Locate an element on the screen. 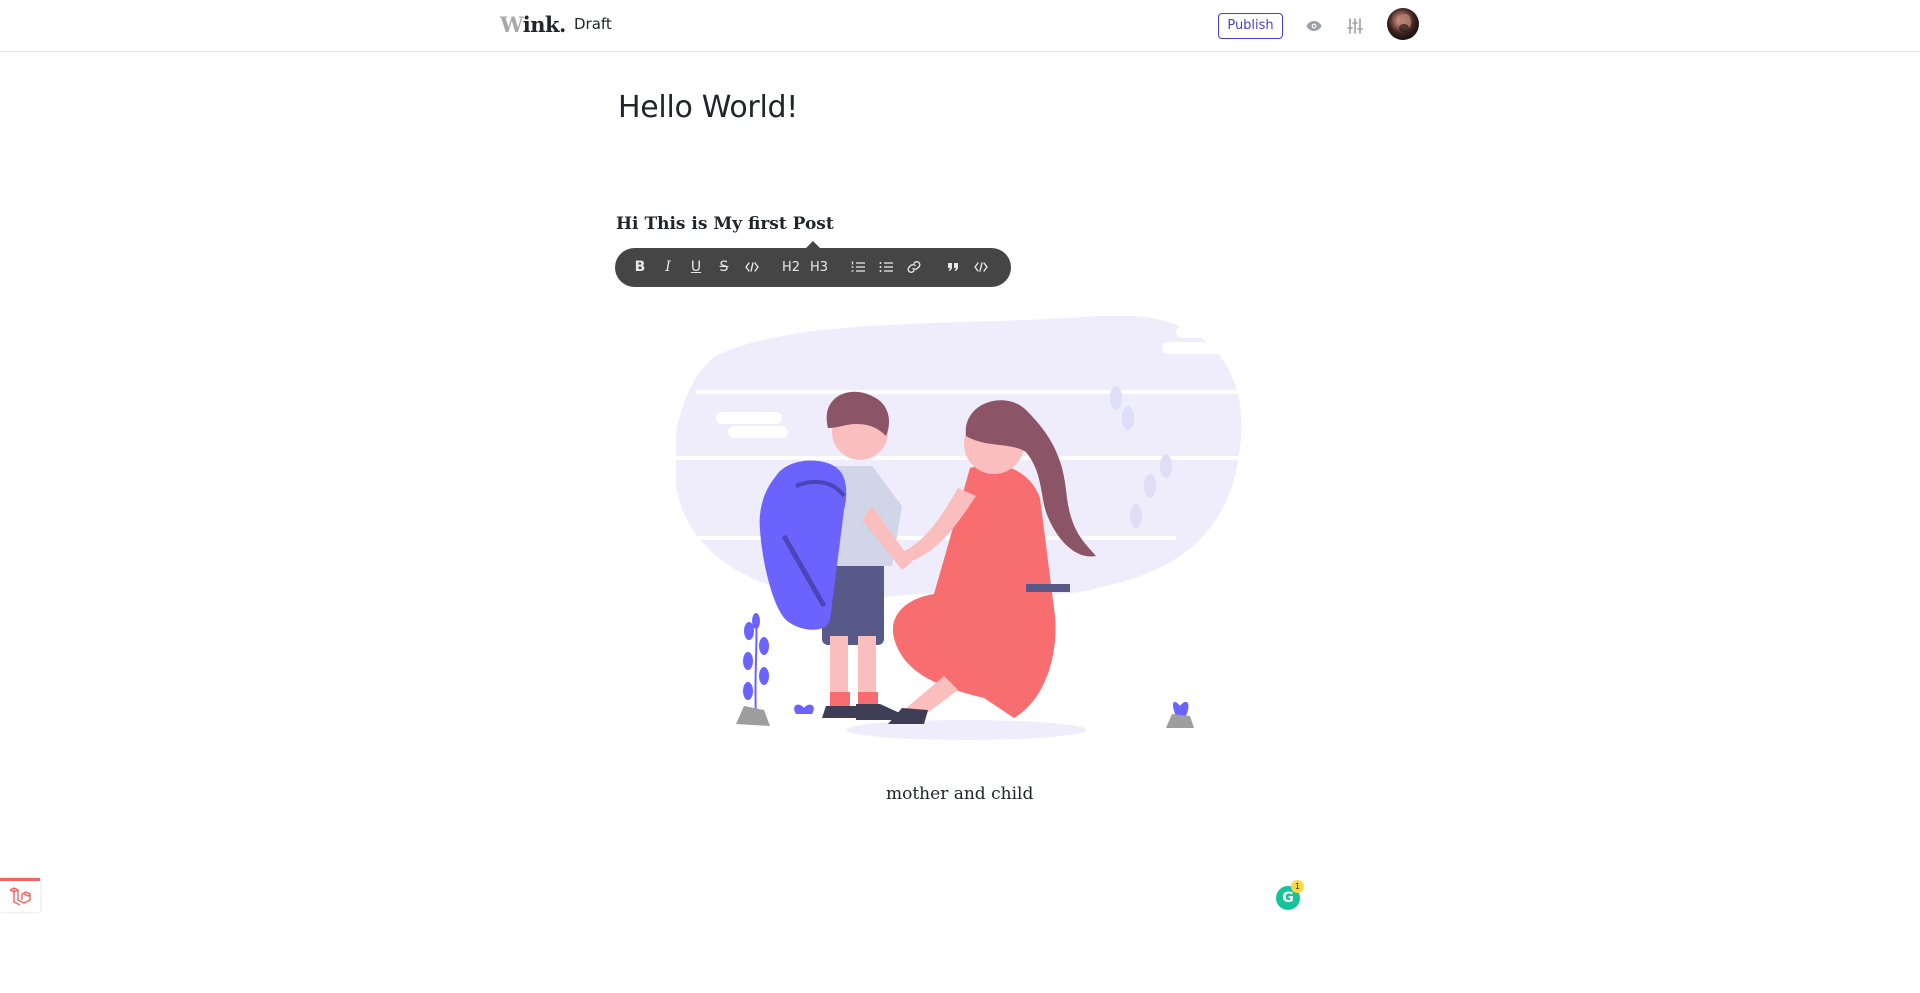 The height and width of the screenshot is (993, 1920). user-avatar is located at coordinates (1403, 24).